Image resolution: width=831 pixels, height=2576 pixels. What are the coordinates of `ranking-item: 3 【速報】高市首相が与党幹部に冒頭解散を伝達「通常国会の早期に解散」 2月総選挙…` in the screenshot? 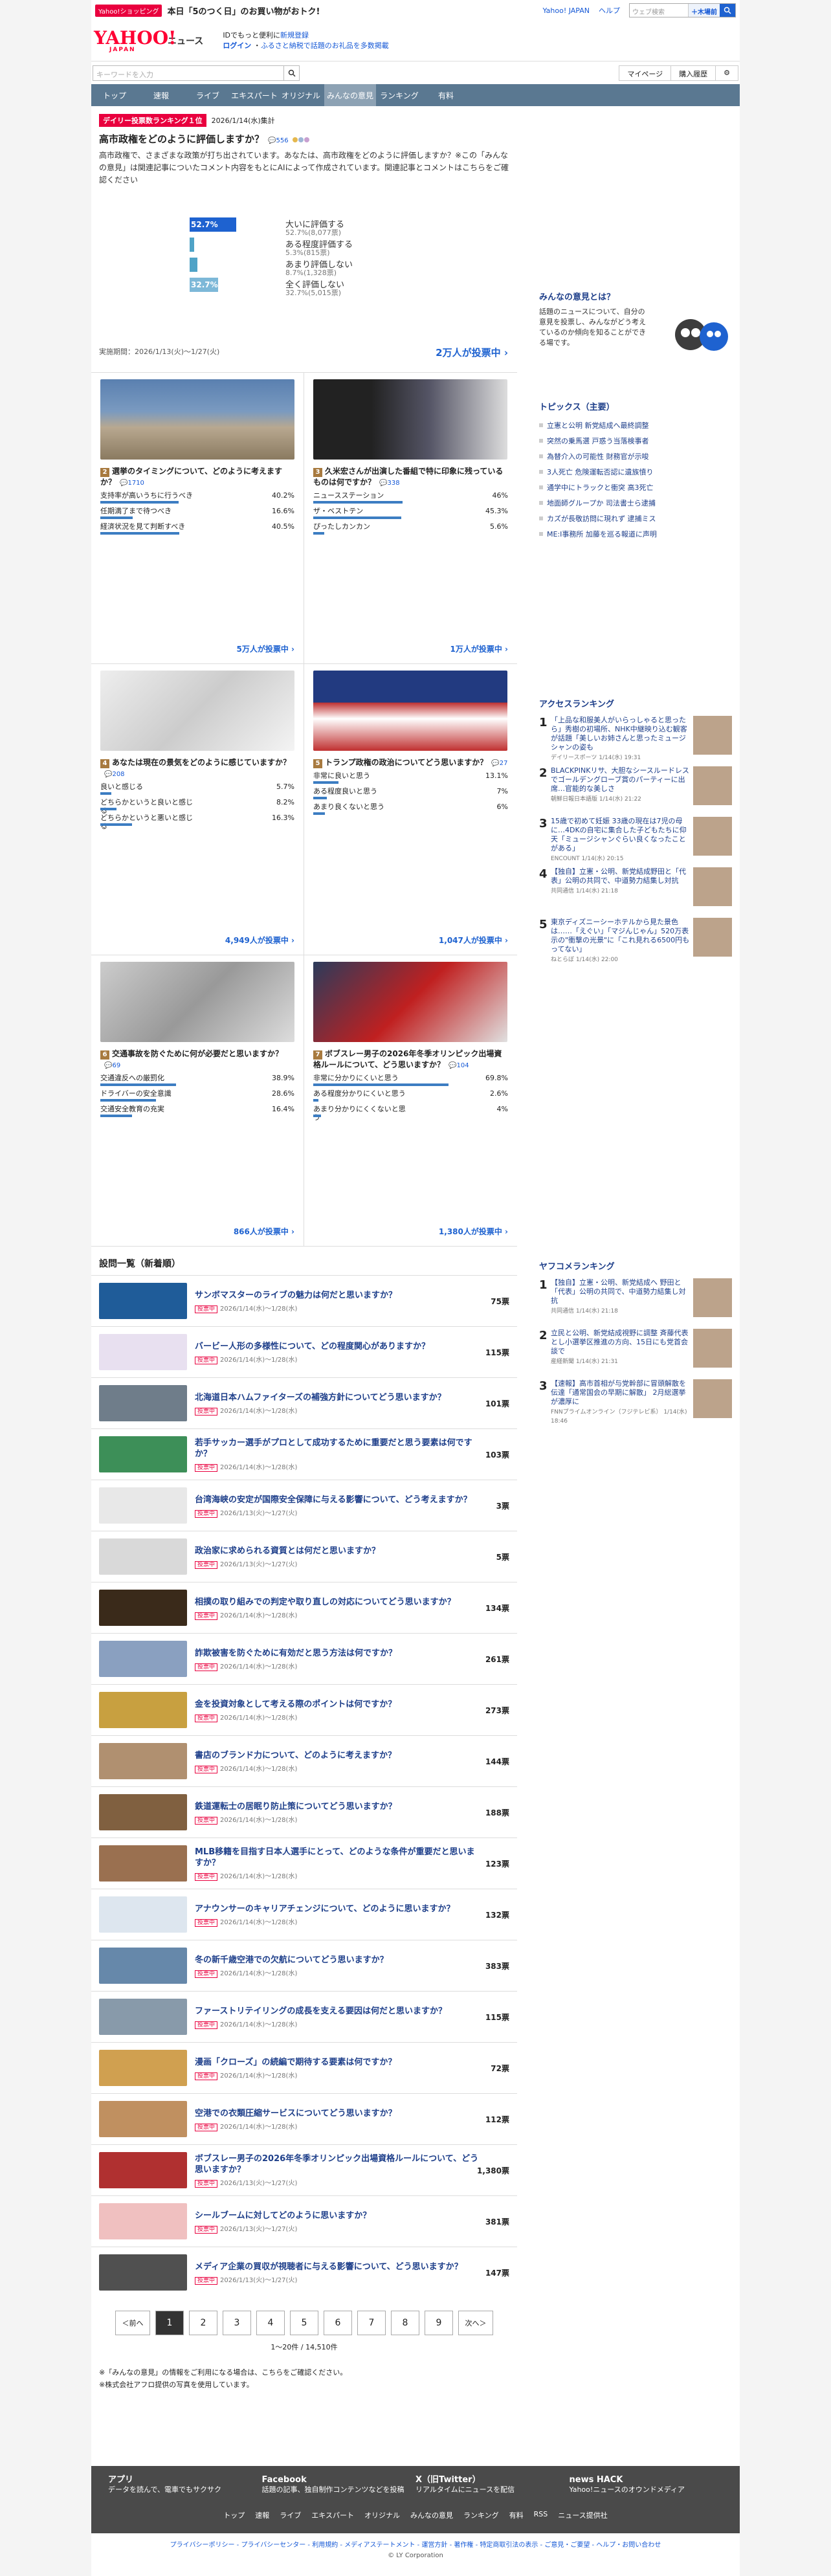 It's located at (635, 1402).